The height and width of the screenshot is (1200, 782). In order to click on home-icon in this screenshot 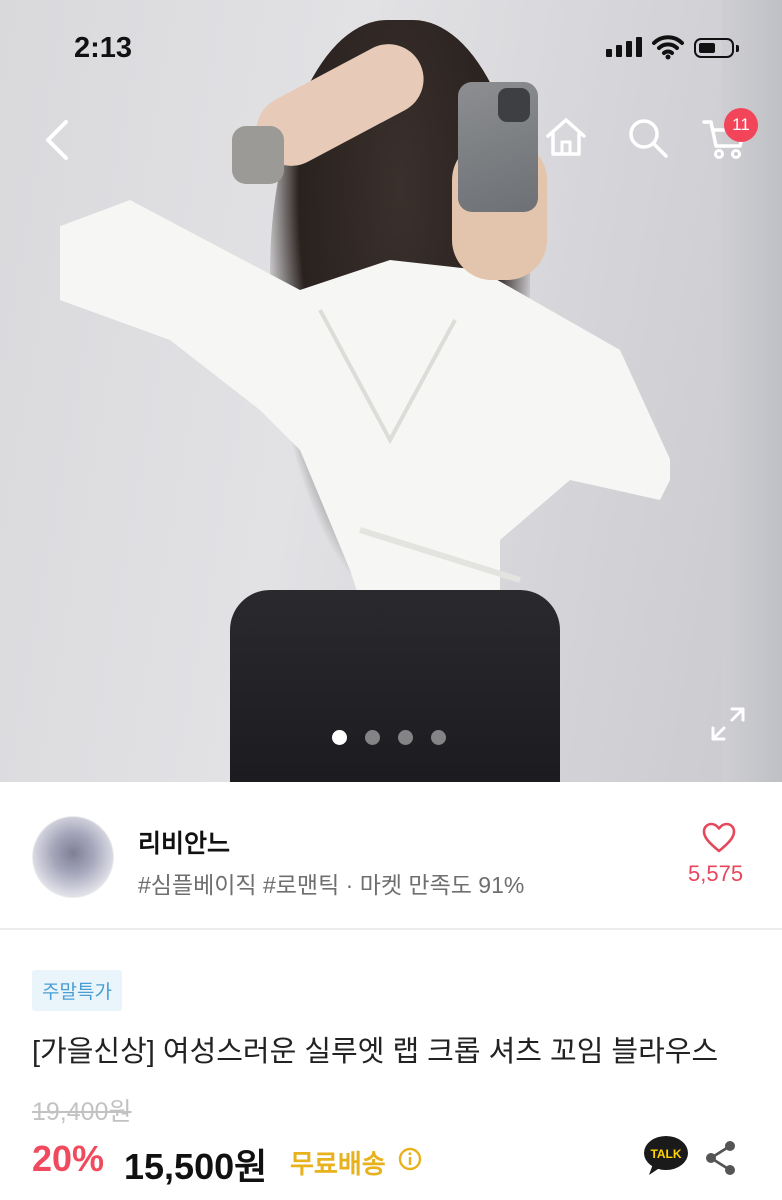, I will do `click(566, 136)`.